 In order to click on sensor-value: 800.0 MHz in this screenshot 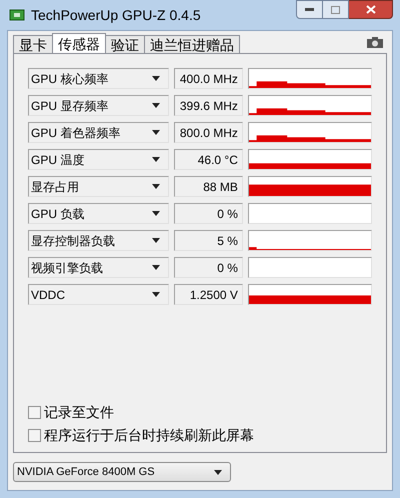, I will do `click(208, 132)`.